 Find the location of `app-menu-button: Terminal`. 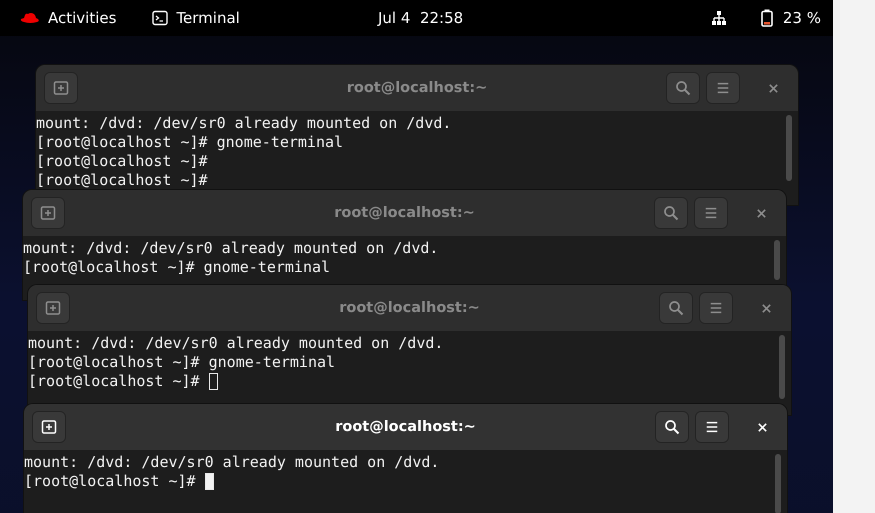

app-menu-button: Terminal is located at coordinates (208, 18).